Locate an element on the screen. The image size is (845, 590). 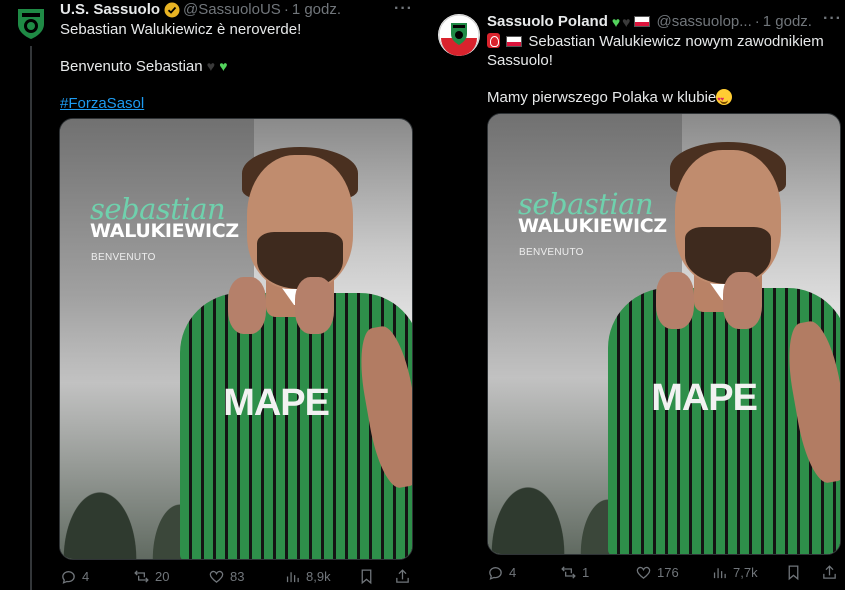
heart-eyes-emoji-icon is located at coordinates (724, 99).